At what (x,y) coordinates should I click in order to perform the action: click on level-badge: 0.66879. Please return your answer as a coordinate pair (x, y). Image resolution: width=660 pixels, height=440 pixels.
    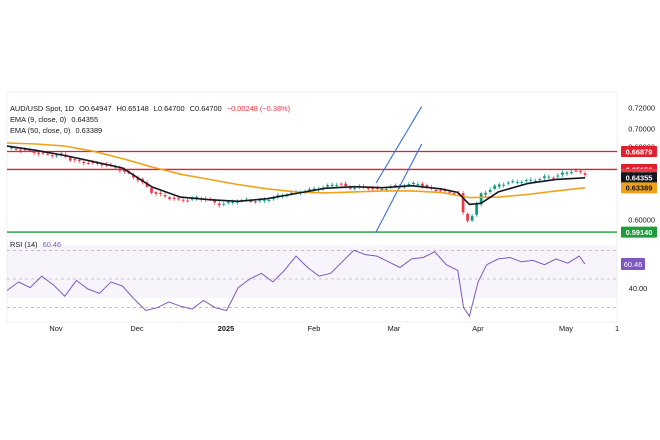
    Looking at the image, I should click on (639, 151).